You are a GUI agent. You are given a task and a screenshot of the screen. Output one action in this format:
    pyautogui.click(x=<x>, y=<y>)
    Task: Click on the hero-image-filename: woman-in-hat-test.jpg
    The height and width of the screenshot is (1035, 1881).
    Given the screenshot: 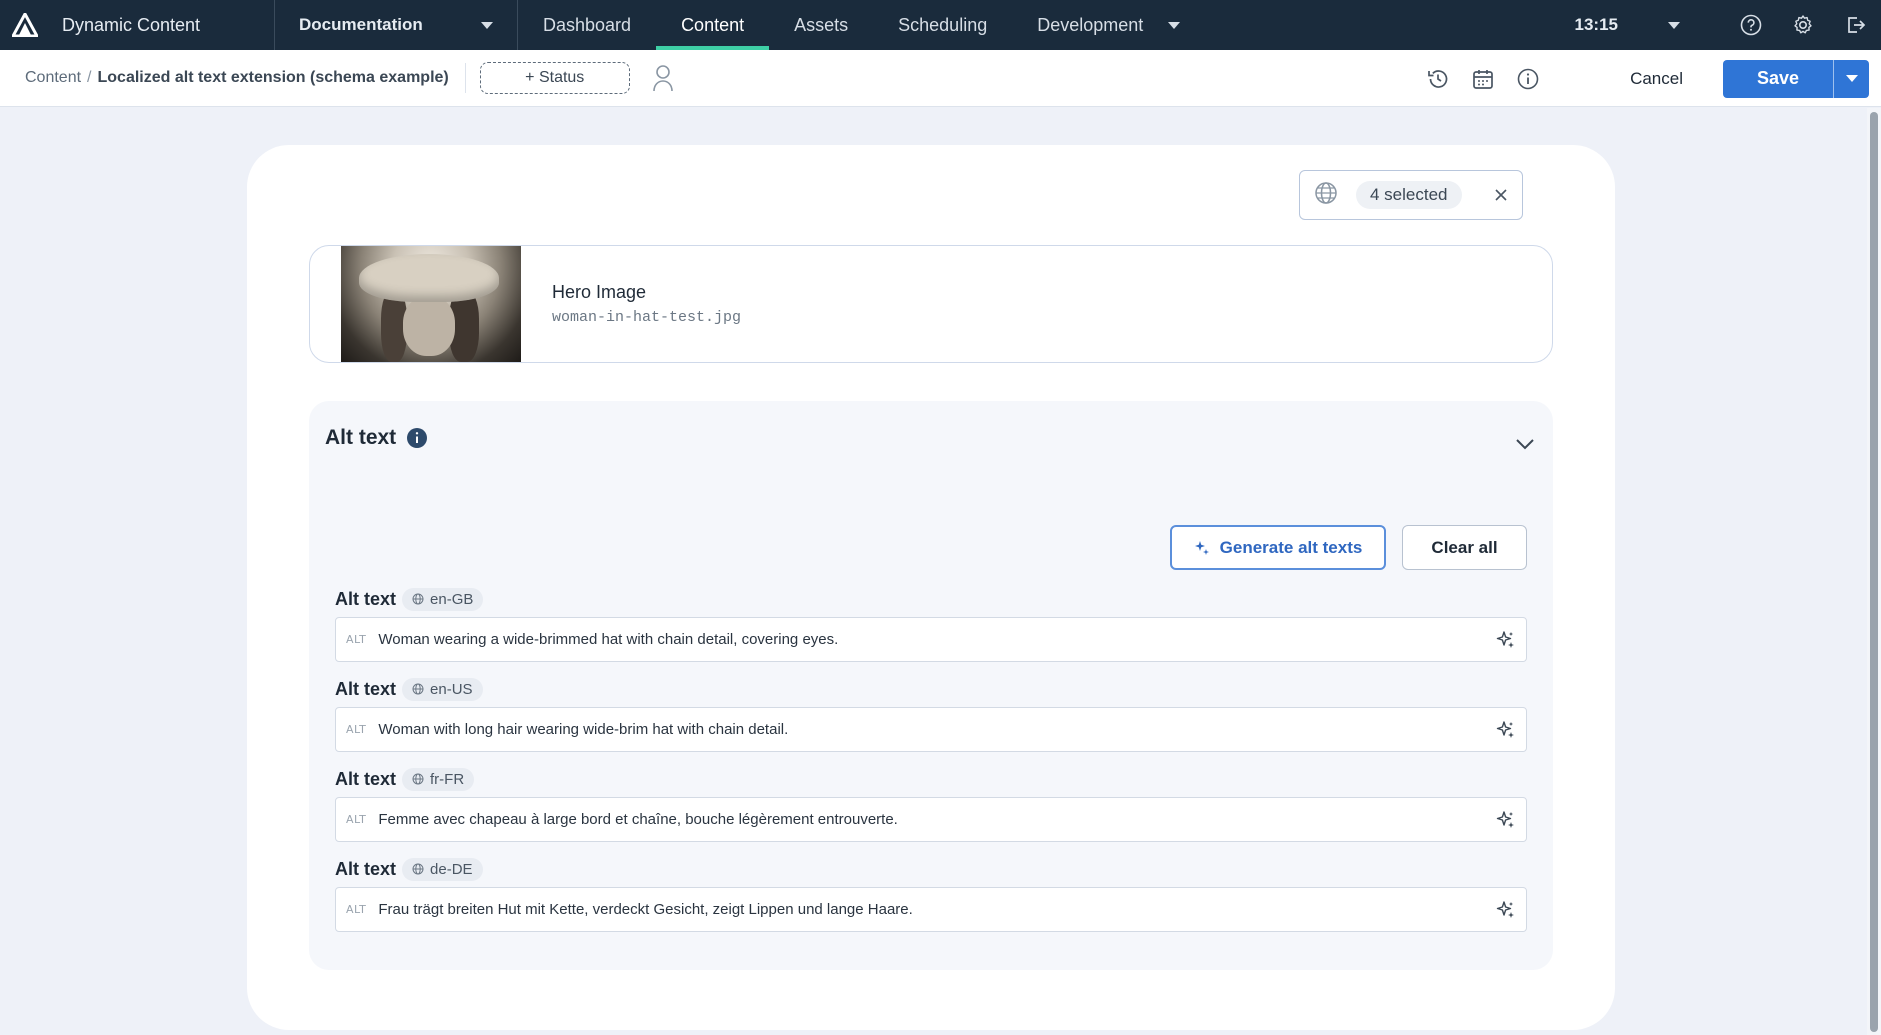 What is the action you would take?
    pyautogui.click(x=647, y=317)
    